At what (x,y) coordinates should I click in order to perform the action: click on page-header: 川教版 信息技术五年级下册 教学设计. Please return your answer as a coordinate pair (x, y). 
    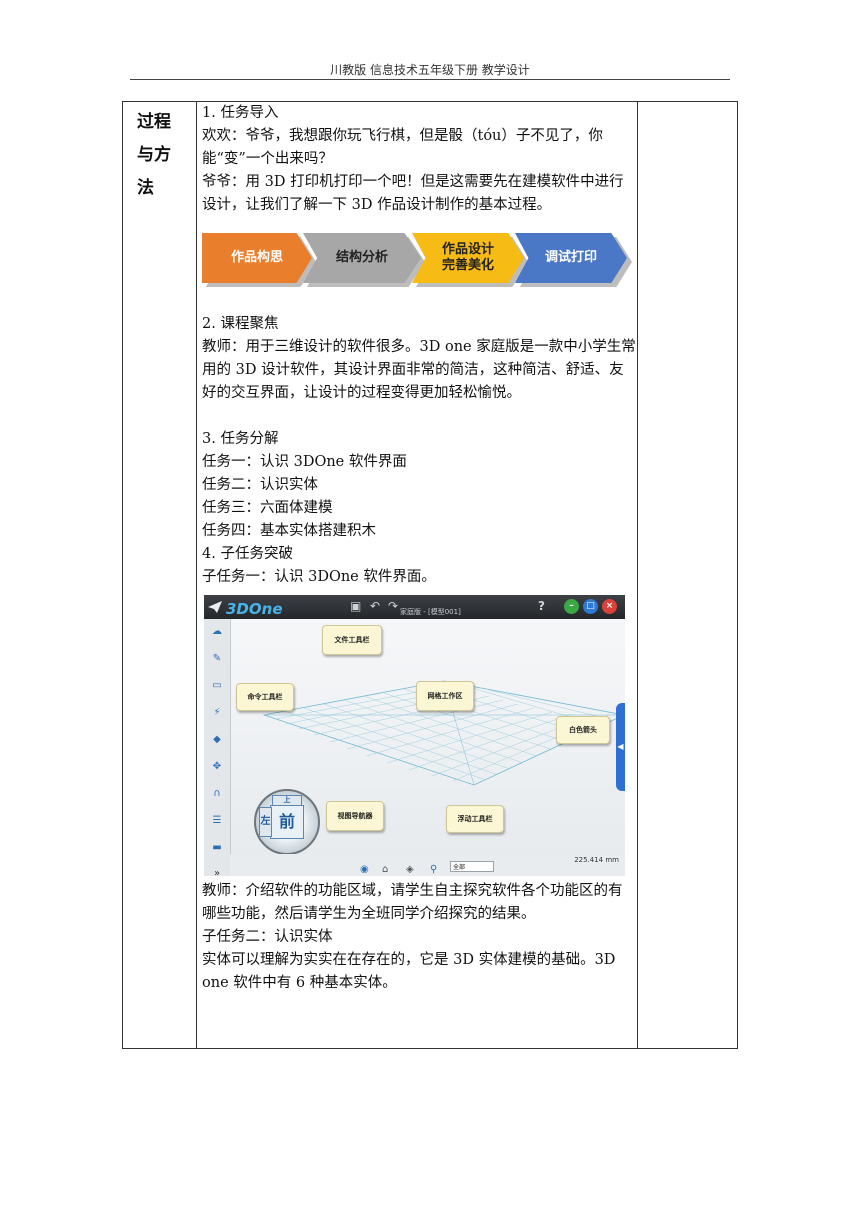
    Looking at the image, I should click on (430, 70).